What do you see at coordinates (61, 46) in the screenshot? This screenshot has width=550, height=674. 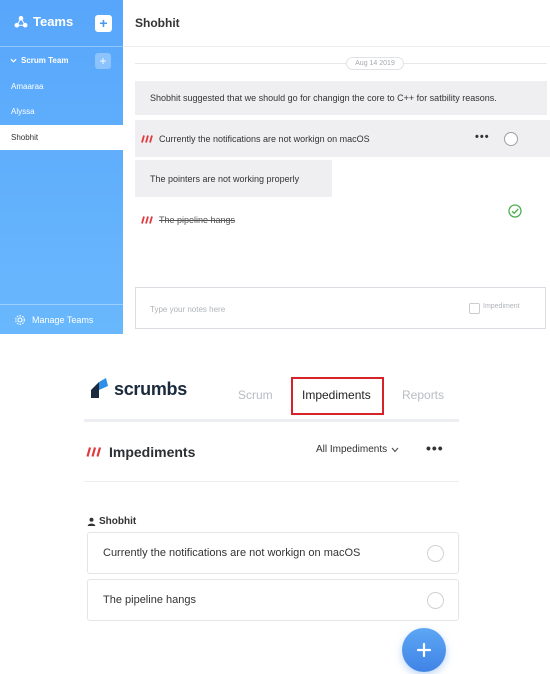 I see `sidebar-divider` at bounding box center [61, 46].